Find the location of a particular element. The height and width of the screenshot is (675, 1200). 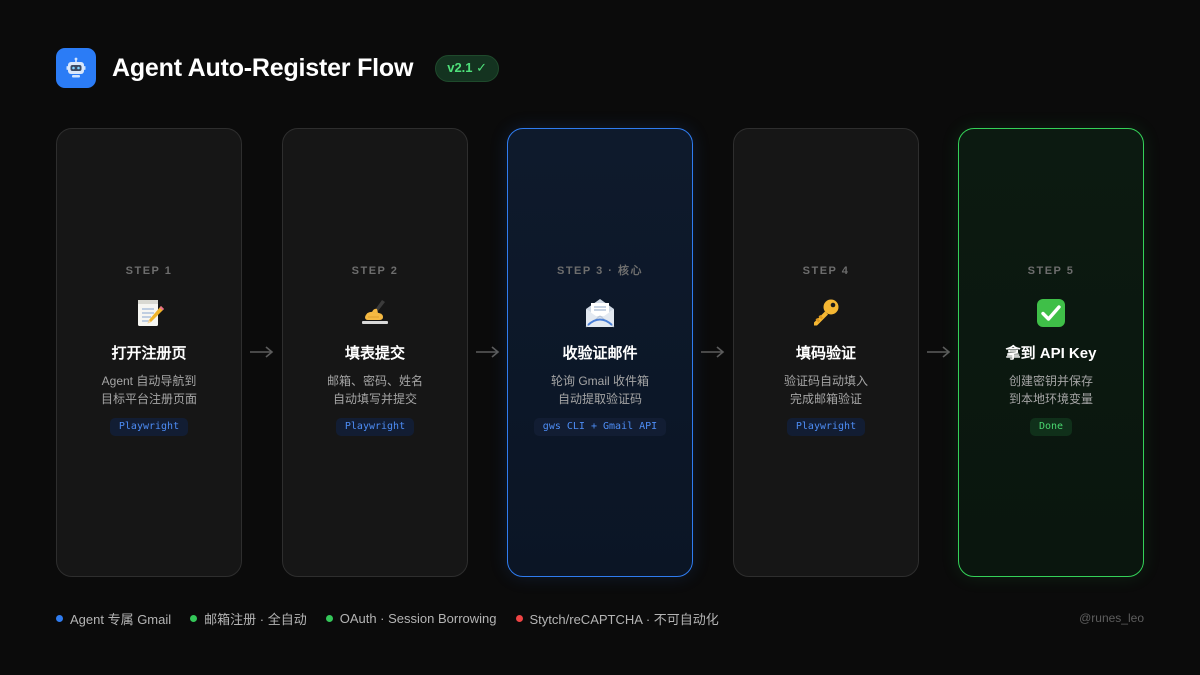

legend-item: Stytch/reCAPTCHA · 不可自动化 is located at coordinates (617, 618).